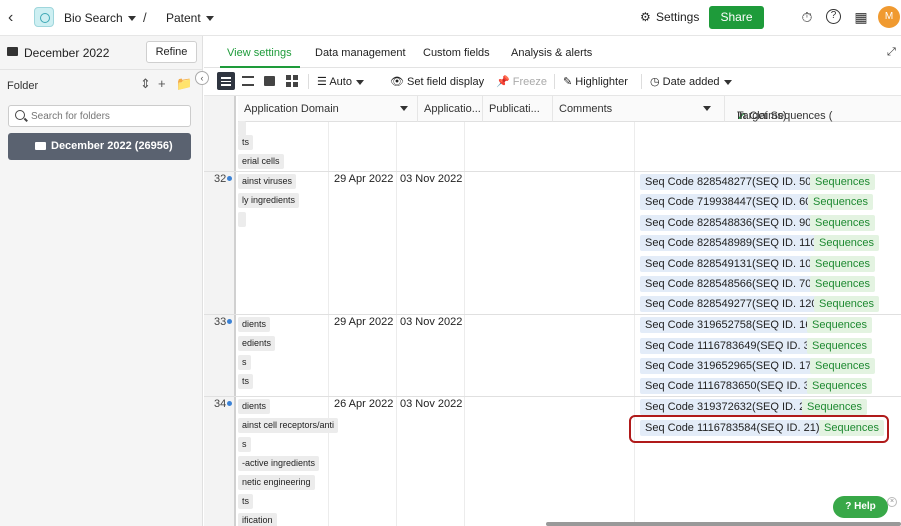  Describe the element at coordinates (112, 146) in the screenshot. I see `folder-item-label: December 2022 (26956)` at that location.